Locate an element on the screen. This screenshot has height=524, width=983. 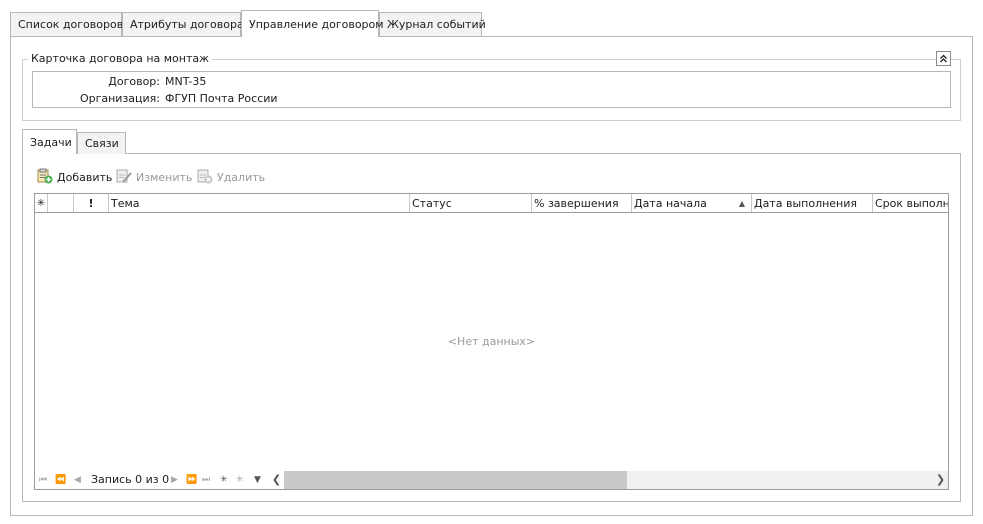
delete-button: Удалить is located at coordinates (231, 176).